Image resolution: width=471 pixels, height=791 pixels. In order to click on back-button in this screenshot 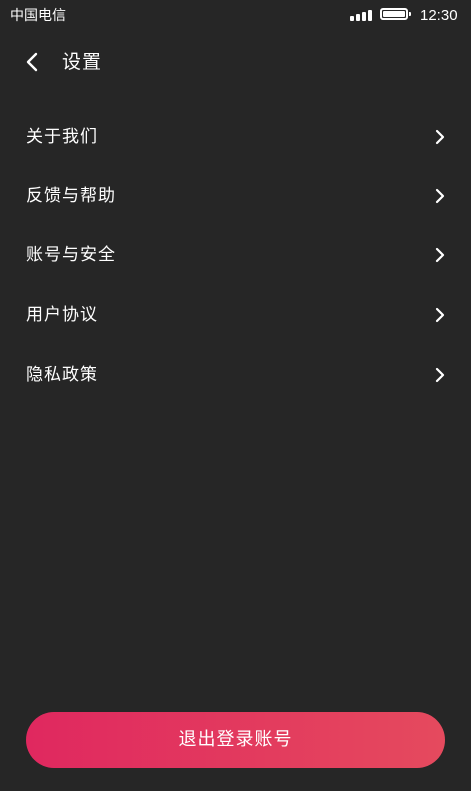, I will do `click(33, 62)`.